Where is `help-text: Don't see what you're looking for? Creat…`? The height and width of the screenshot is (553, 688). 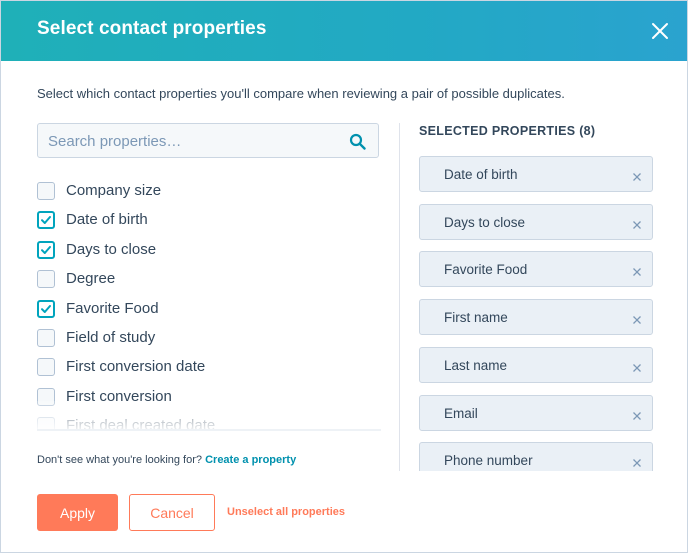 help-text: Don't see what you're looking for? Creat… is located at coordinates (166, 460).